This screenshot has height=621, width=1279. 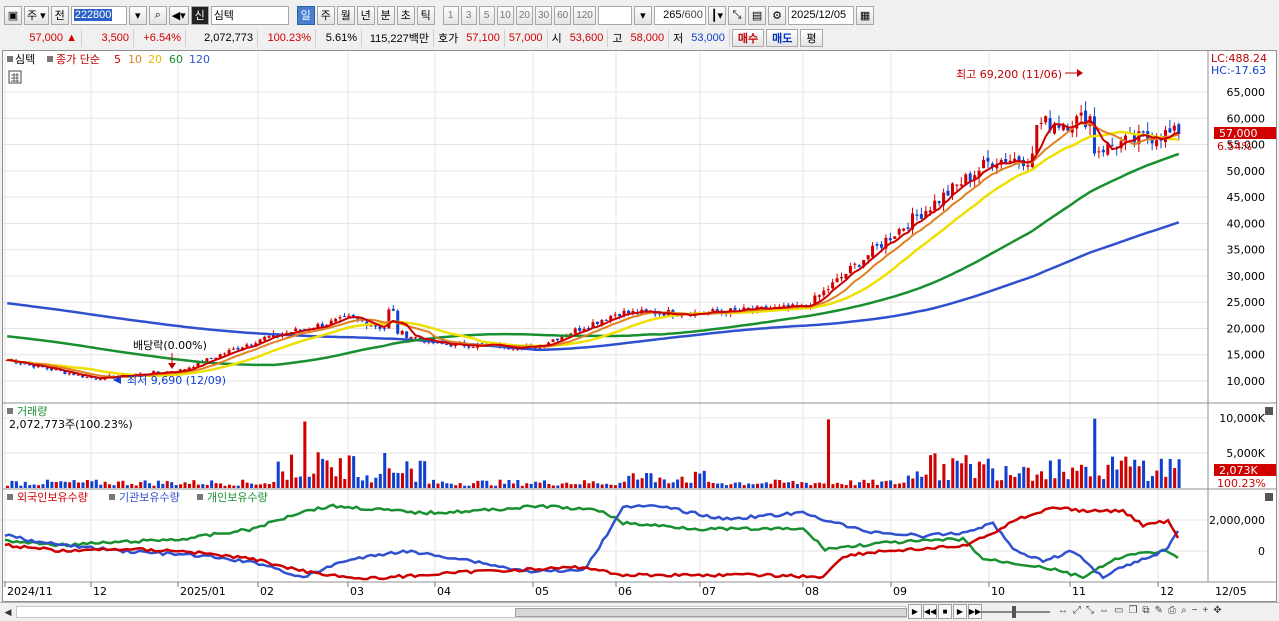 I want to click on sell-button: 매도, so click(x=782, y=38).